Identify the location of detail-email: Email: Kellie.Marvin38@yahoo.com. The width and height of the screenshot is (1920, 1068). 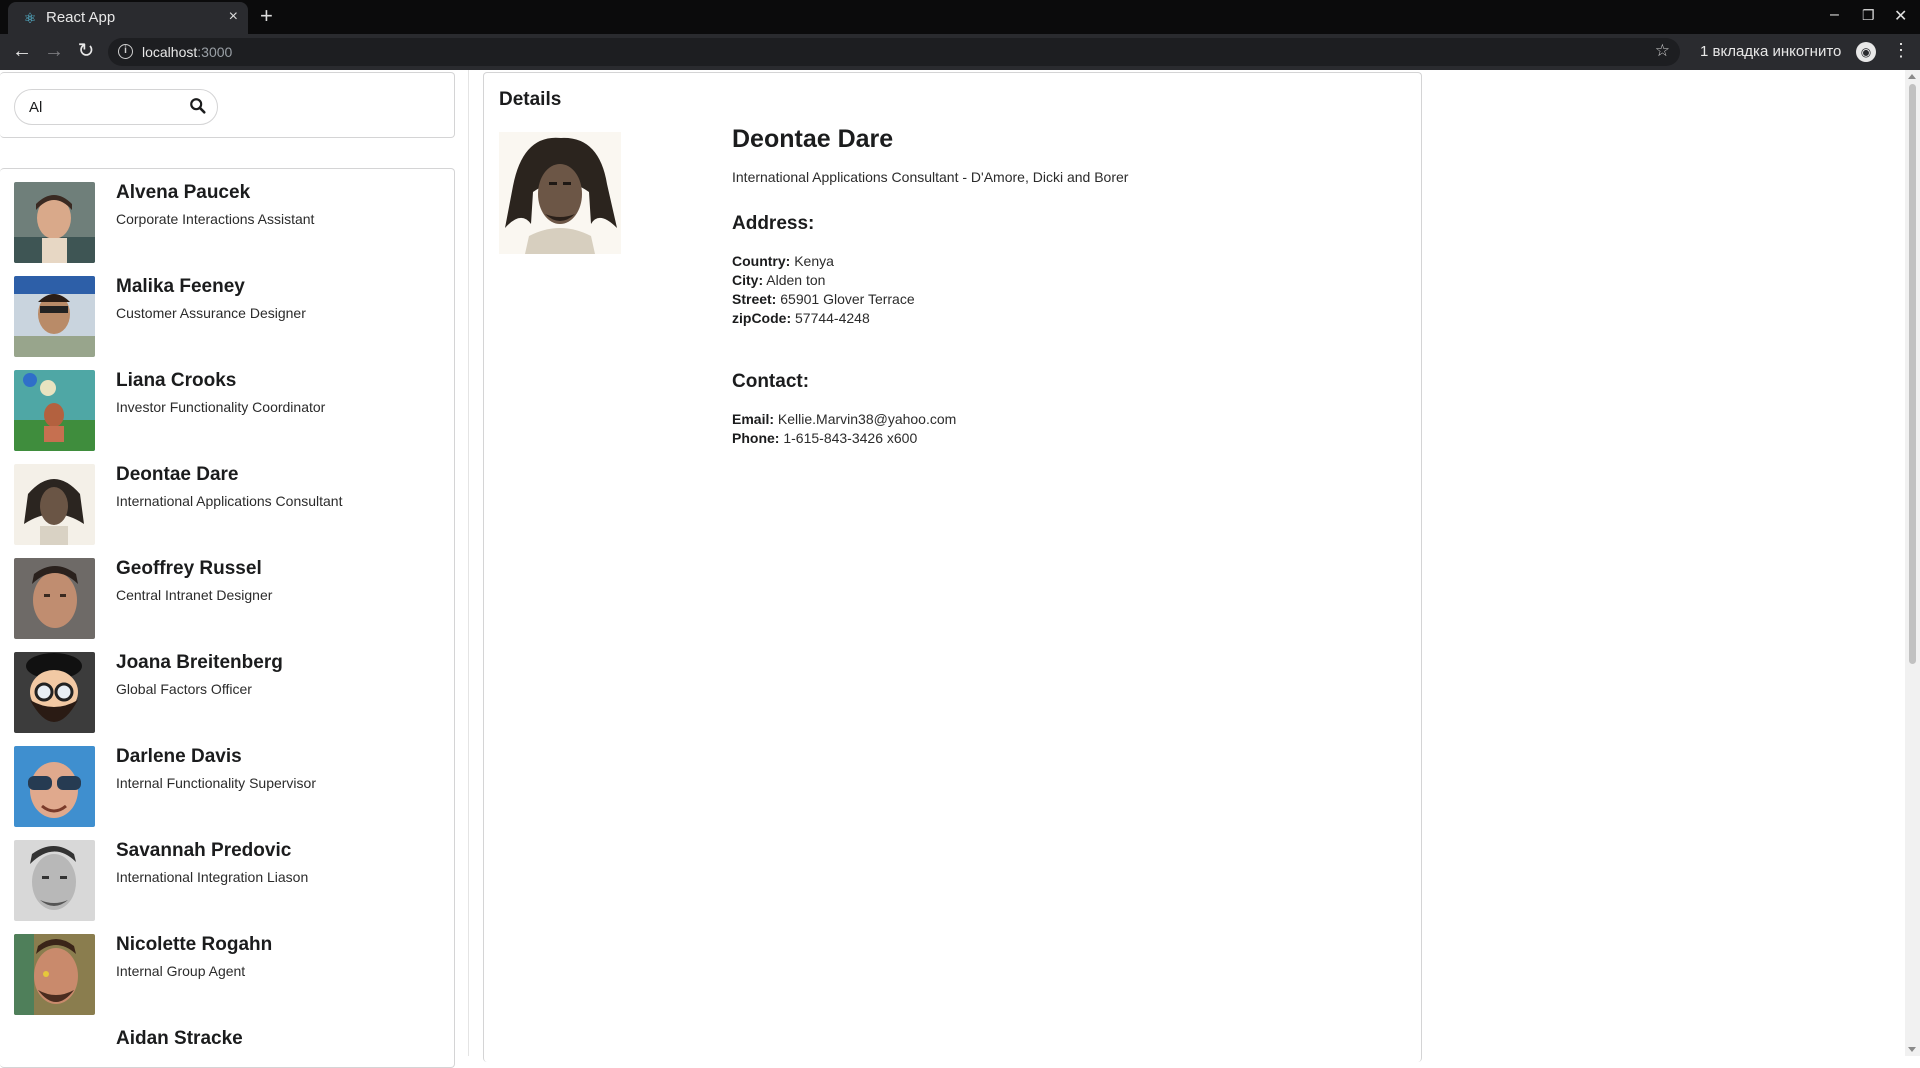
(844, 419).